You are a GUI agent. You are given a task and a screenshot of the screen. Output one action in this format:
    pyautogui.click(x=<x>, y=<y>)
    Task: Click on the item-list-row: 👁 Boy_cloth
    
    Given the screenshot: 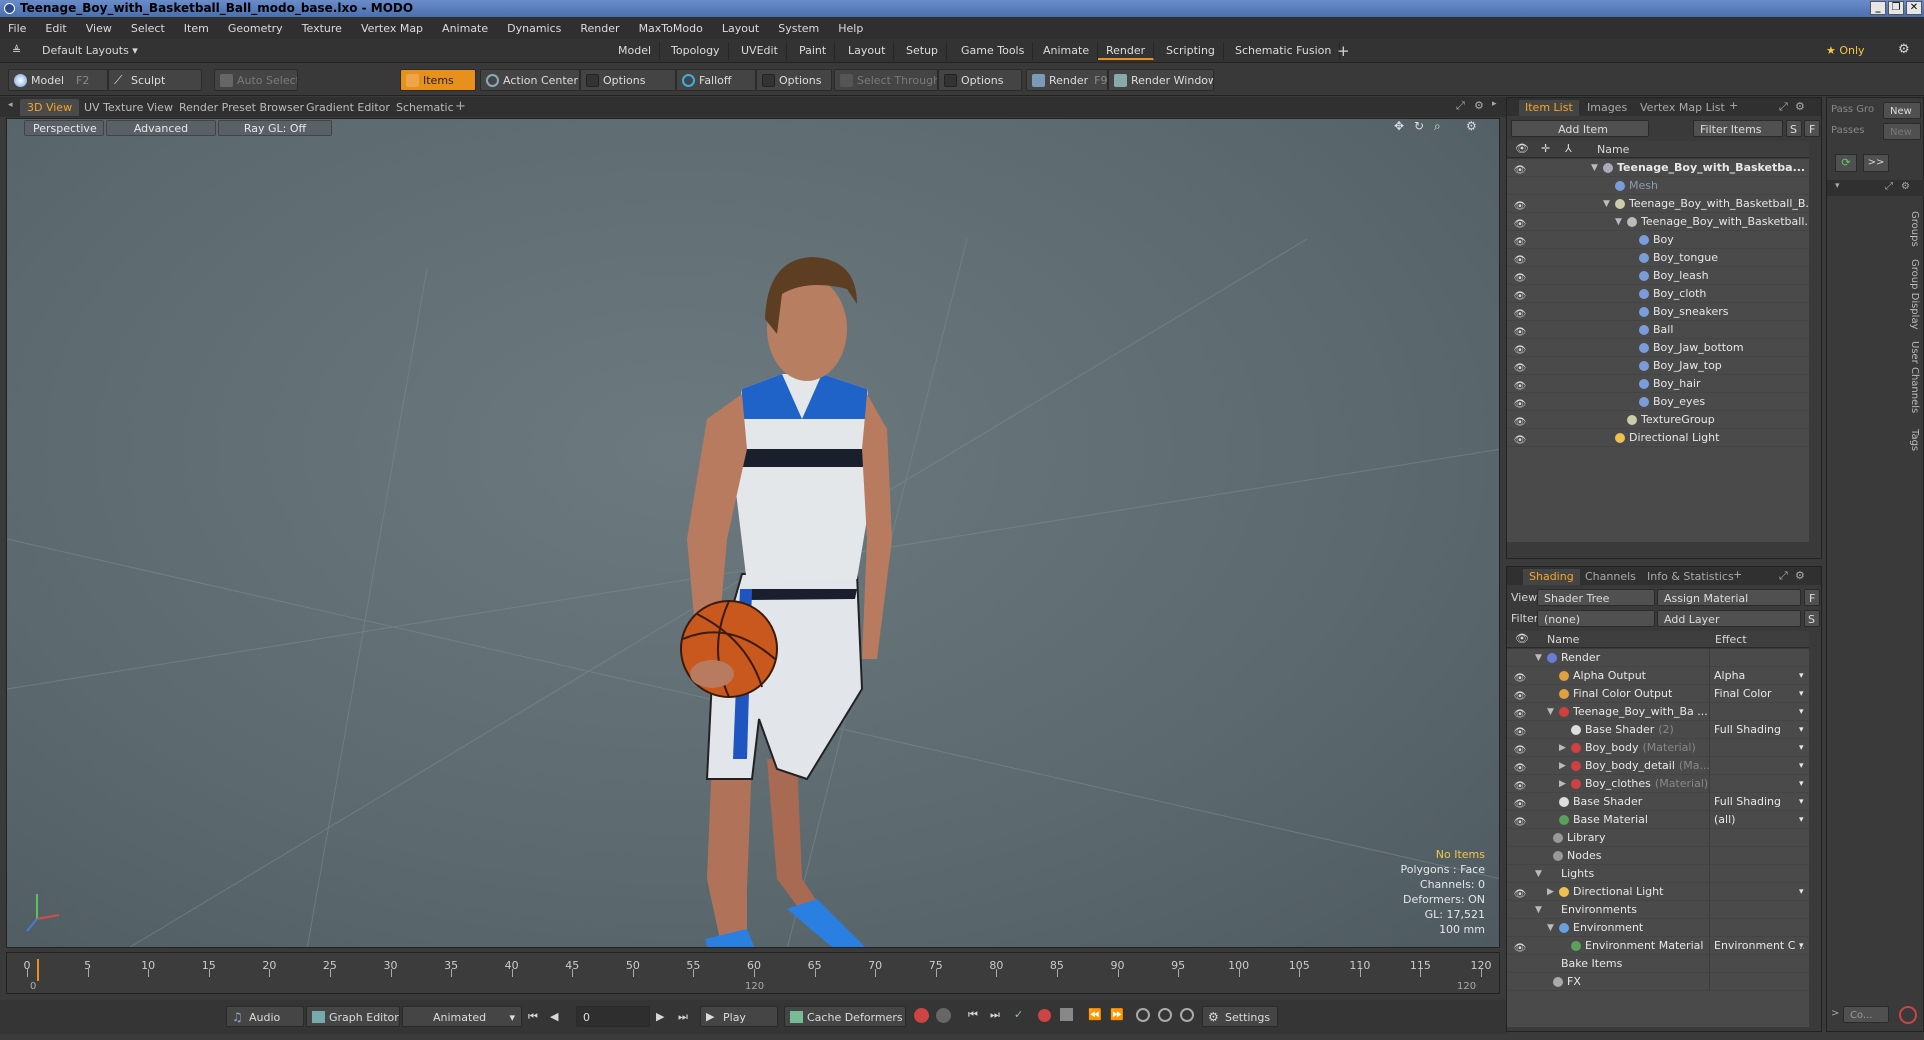 What is the action you would take?
    pyautogui.click(x=1658, y=294)
    